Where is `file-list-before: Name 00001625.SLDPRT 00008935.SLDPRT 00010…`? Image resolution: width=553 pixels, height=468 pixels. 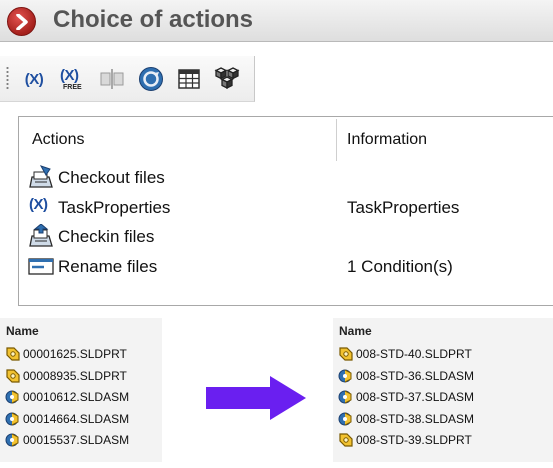
file-list-before: Name 00001625.SLDPRT 00008935.SLDPRT 00010… is located at coordinates (81, 390).